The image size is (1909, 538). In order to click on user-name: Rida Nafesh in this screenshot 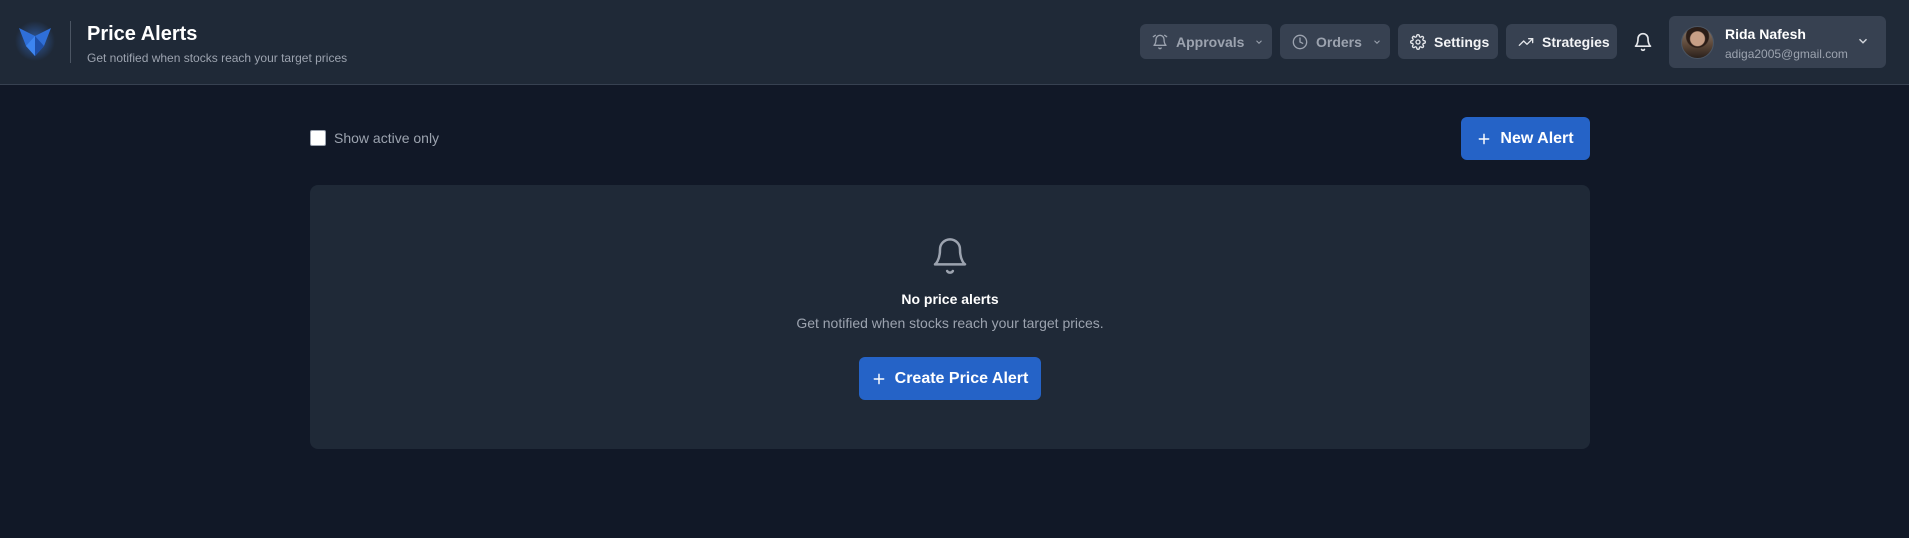, I will do `click(1765, 34)`.